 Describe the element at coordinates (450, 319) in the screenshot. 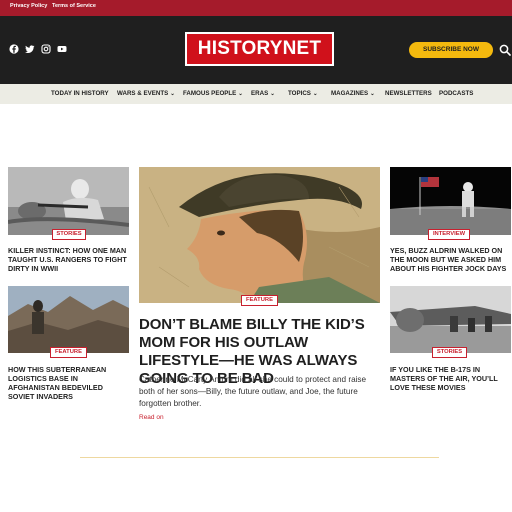

I see `article-thumbnail-b17-movies` at that location.